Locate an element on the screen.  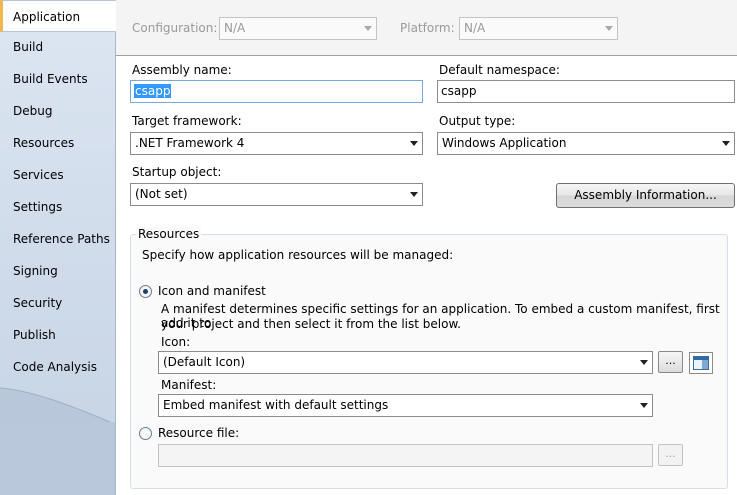
tab-application: Application is located at coordinates (58, 16).